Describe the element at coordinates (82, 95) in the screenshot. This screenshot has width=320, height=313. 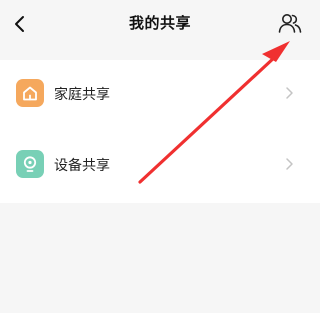
I see `list-item-label: 家庭共享` at that location.